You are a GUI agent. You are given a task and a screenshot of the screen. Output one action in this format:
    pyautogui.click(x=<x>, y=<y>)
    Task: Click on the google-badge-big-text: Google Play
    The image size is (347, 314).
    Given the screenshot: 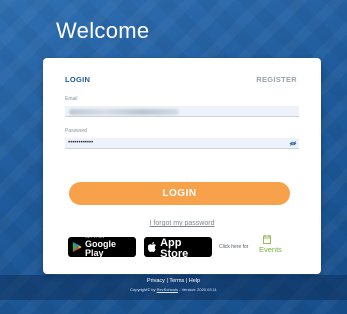 What is the action you would take?
    pyautogui.click(x=100, y=248)
    